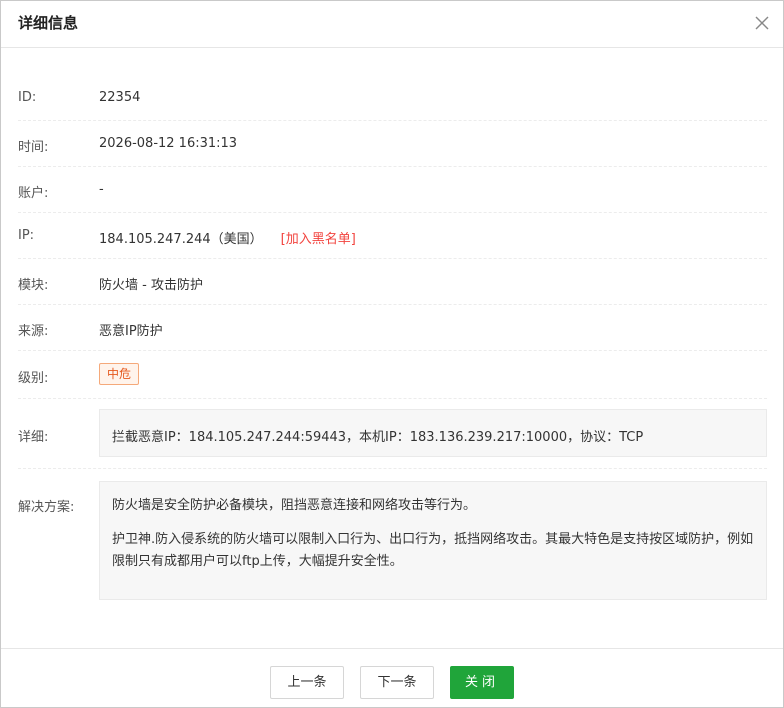 Image resolution: width=784 pixels, height=708 pixels. I want to click on add-blacklist-link: [加入黑名单], so click(318, 239).